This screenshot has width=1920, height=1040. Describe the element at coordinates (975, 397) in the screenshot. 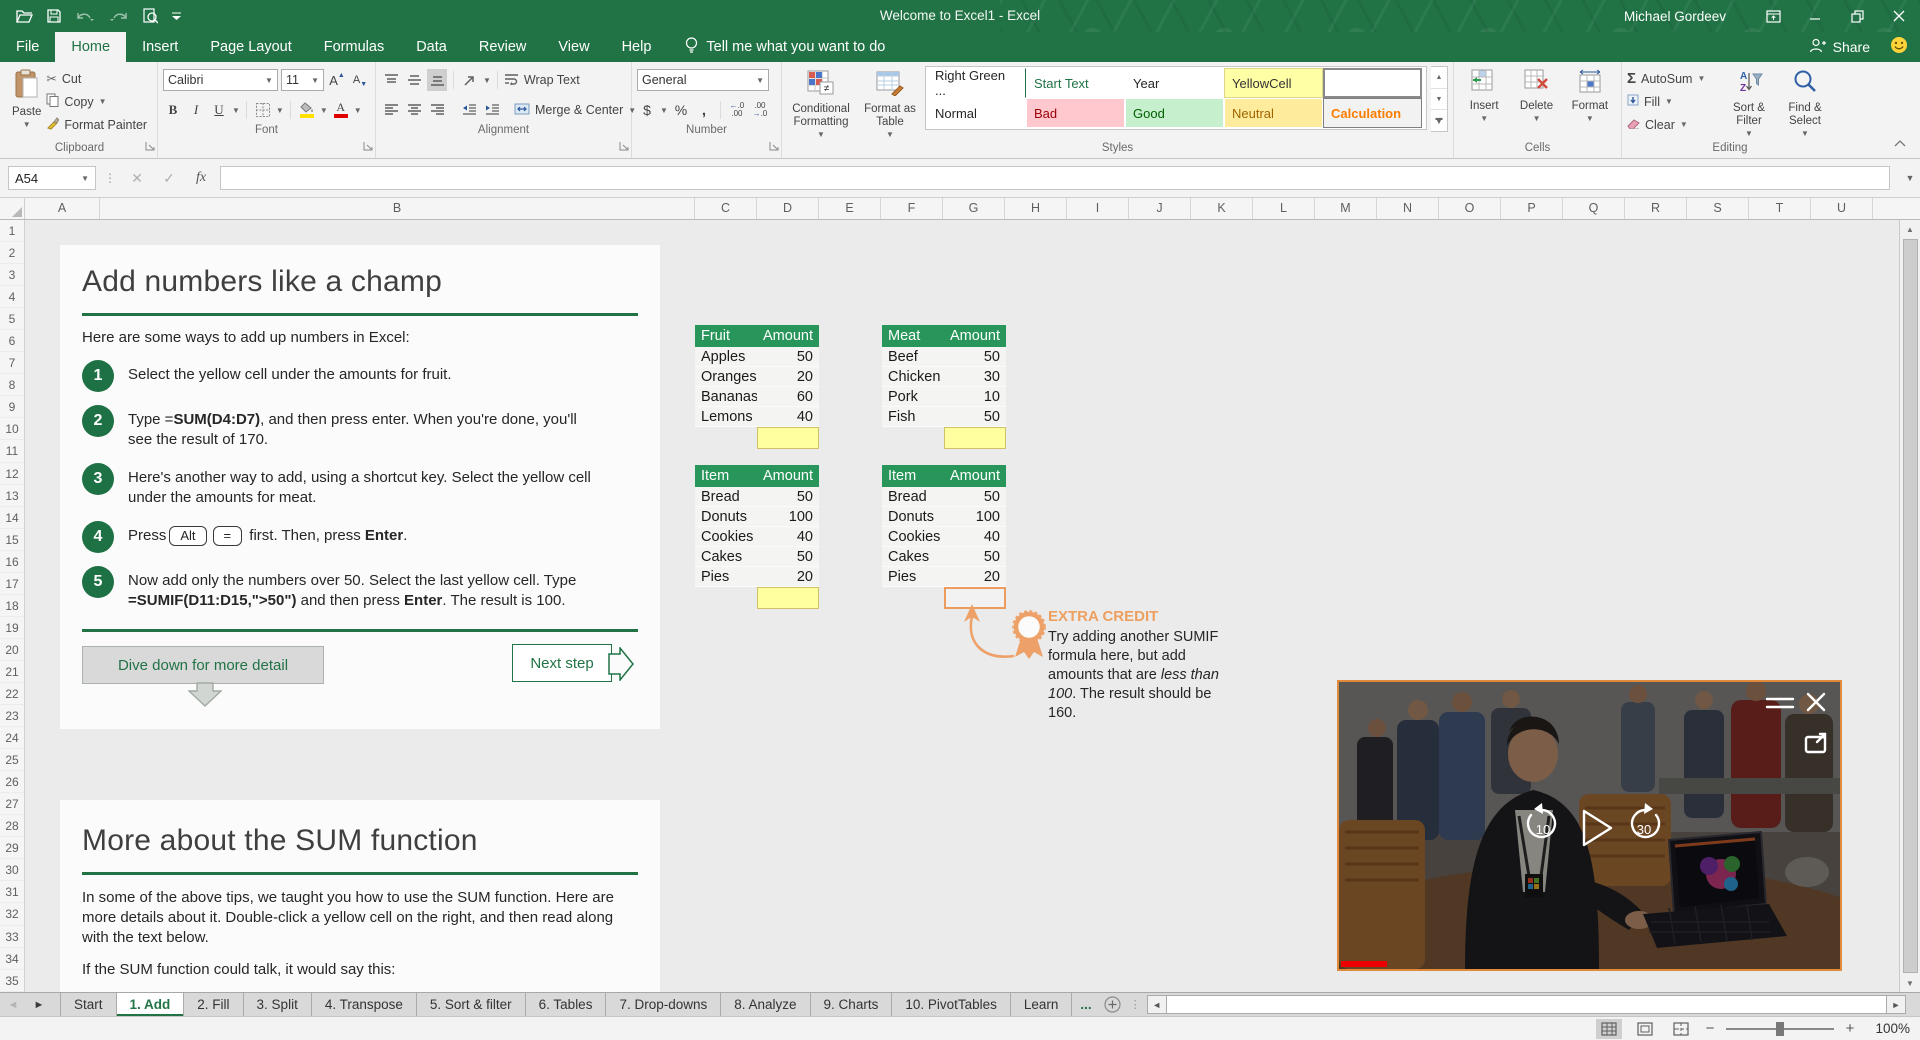

I see `cell-pork-amount: 10` at that location.